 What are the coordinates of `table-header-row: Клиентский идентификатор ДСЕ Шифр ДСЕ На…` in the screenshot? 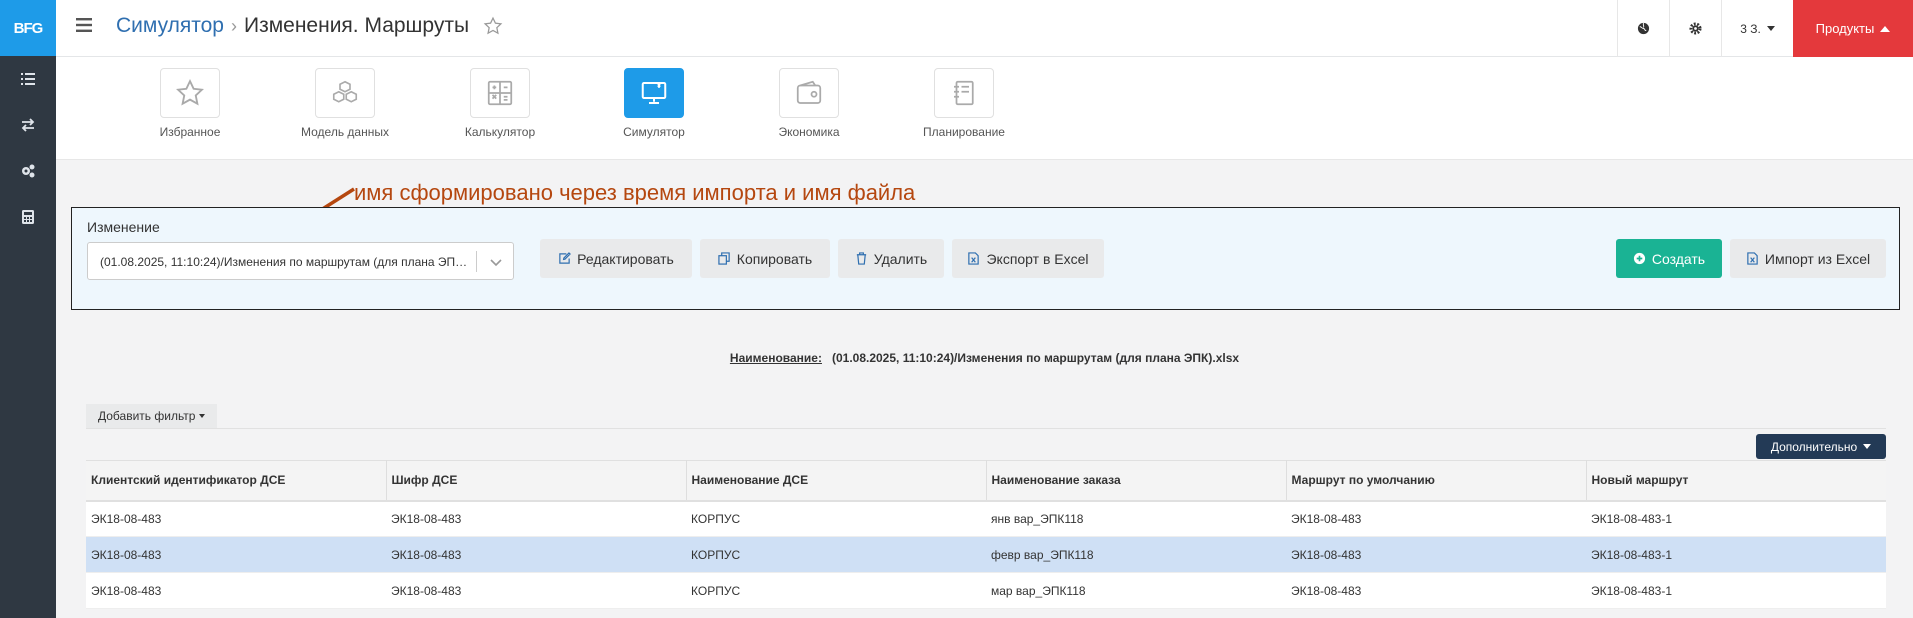 It's located at (986, 481).